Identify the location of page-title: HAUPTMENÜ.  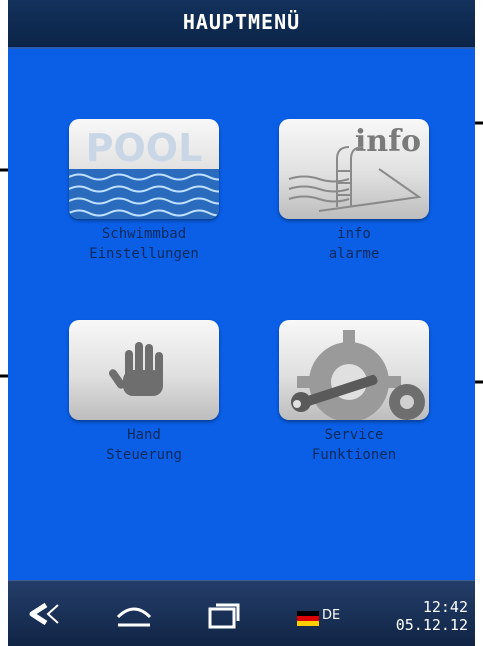
(241, 22).